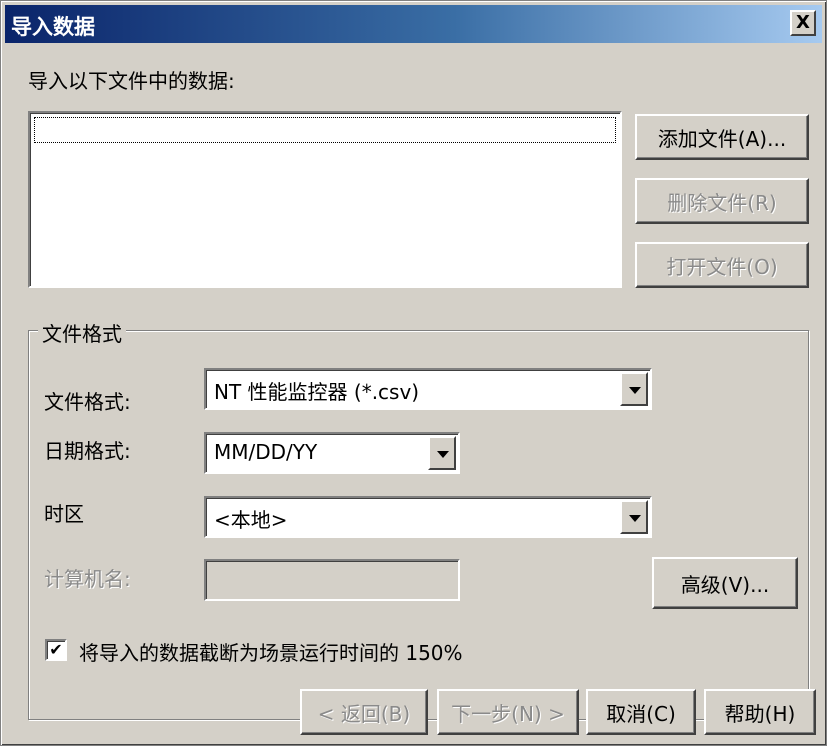  Describe the element at coordinates (325, 130) in the screenshot. I see `file-list-focus-row` at that location.